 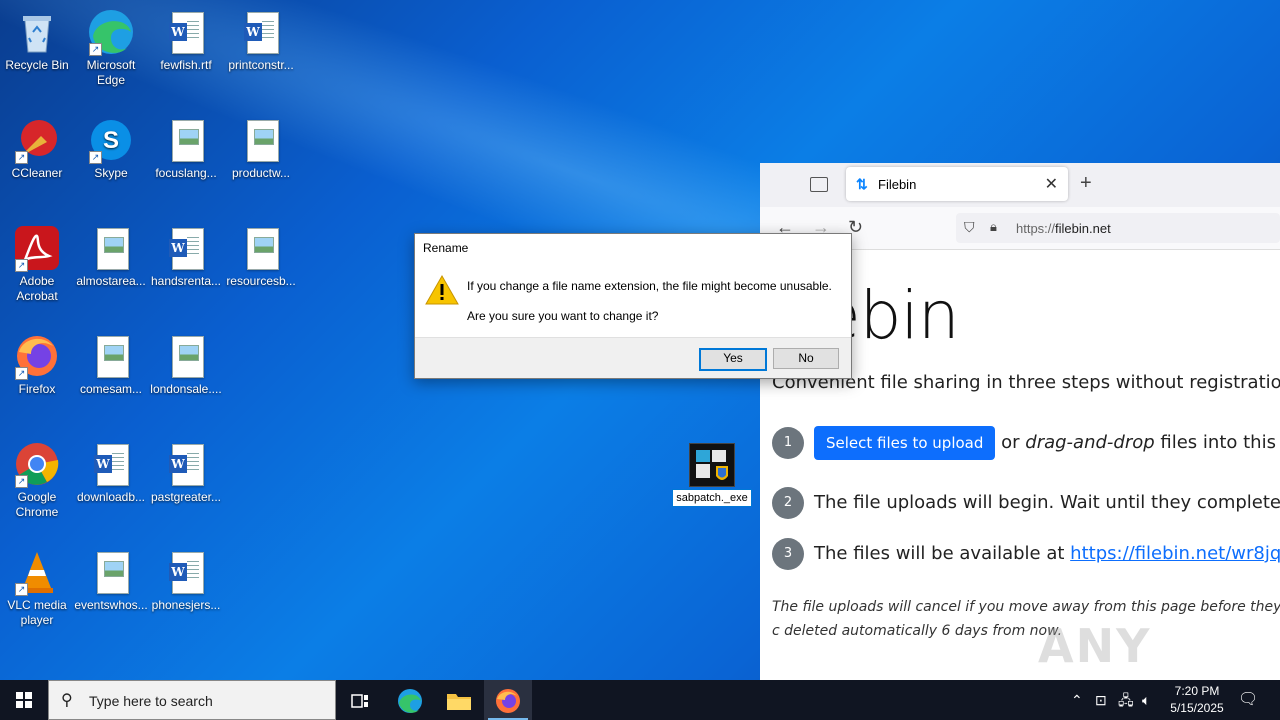 What do you see at coordinates (37, 288) in the screenshot?
I see `desktop-icon-label: Adobe Acrobat` at bounding box center [37, 288].